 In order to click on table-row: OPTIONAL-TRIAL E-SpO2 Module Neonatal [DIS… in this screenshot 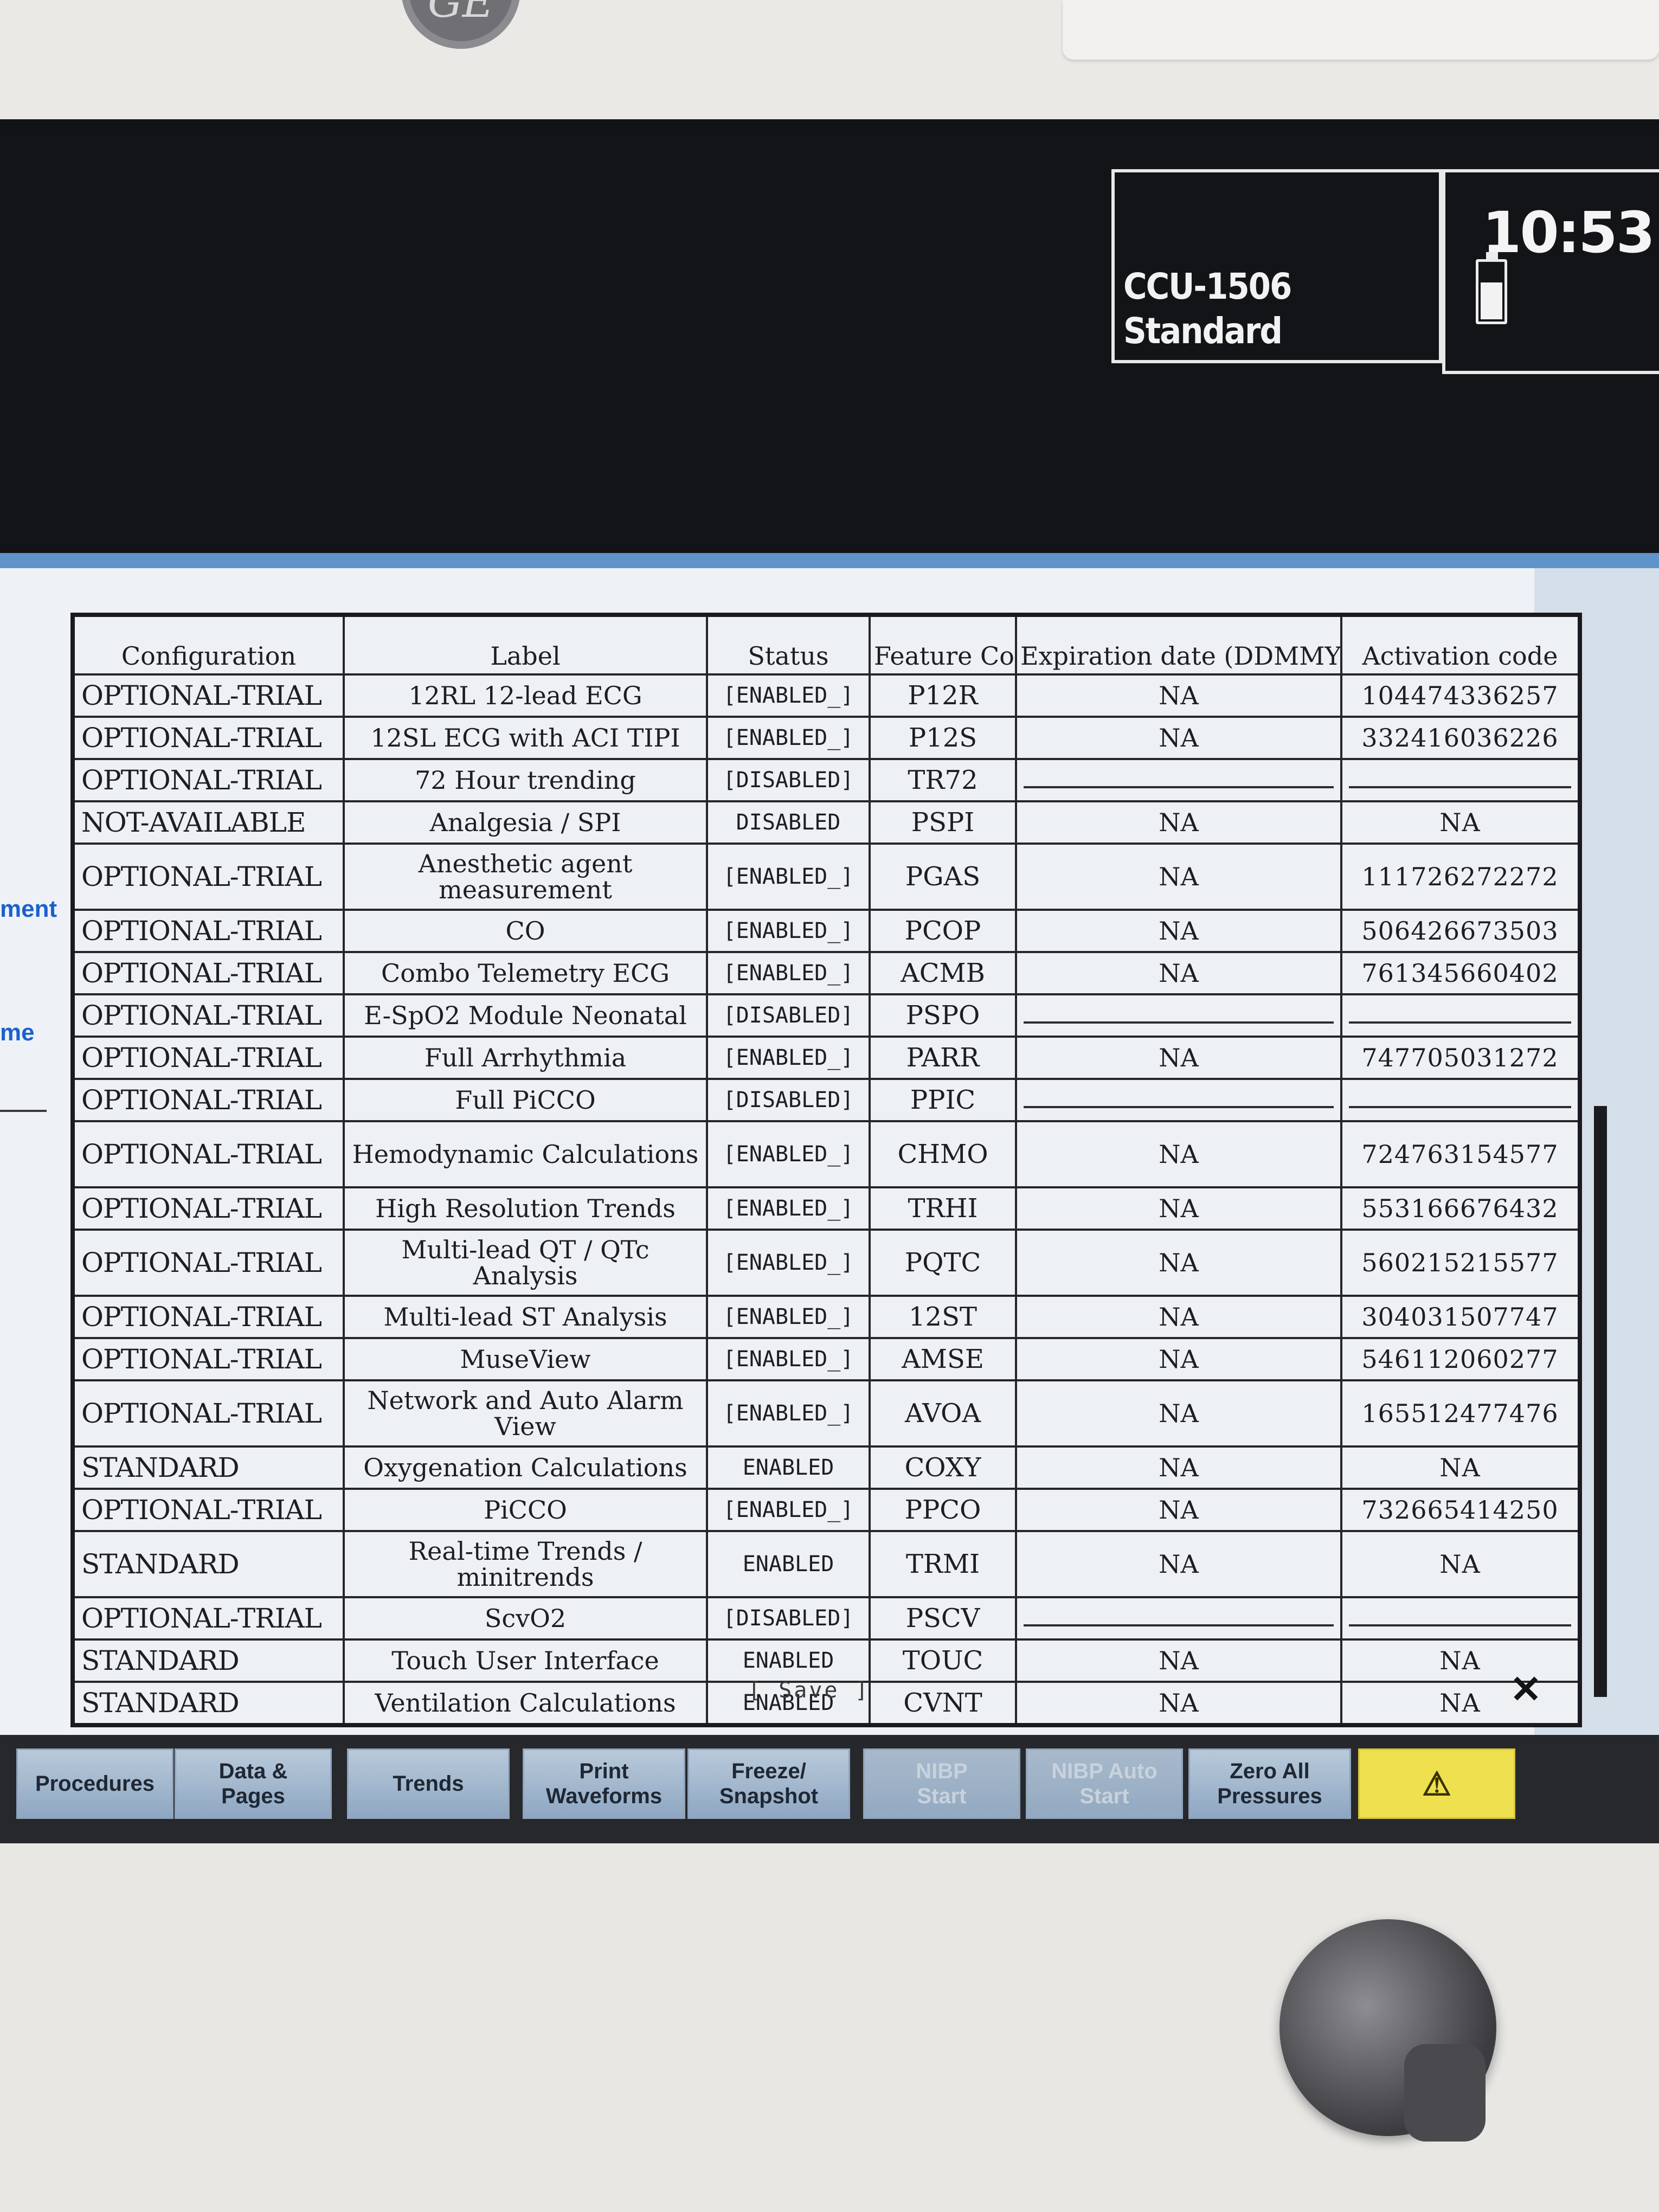, I will do `click(826, 1015)`.